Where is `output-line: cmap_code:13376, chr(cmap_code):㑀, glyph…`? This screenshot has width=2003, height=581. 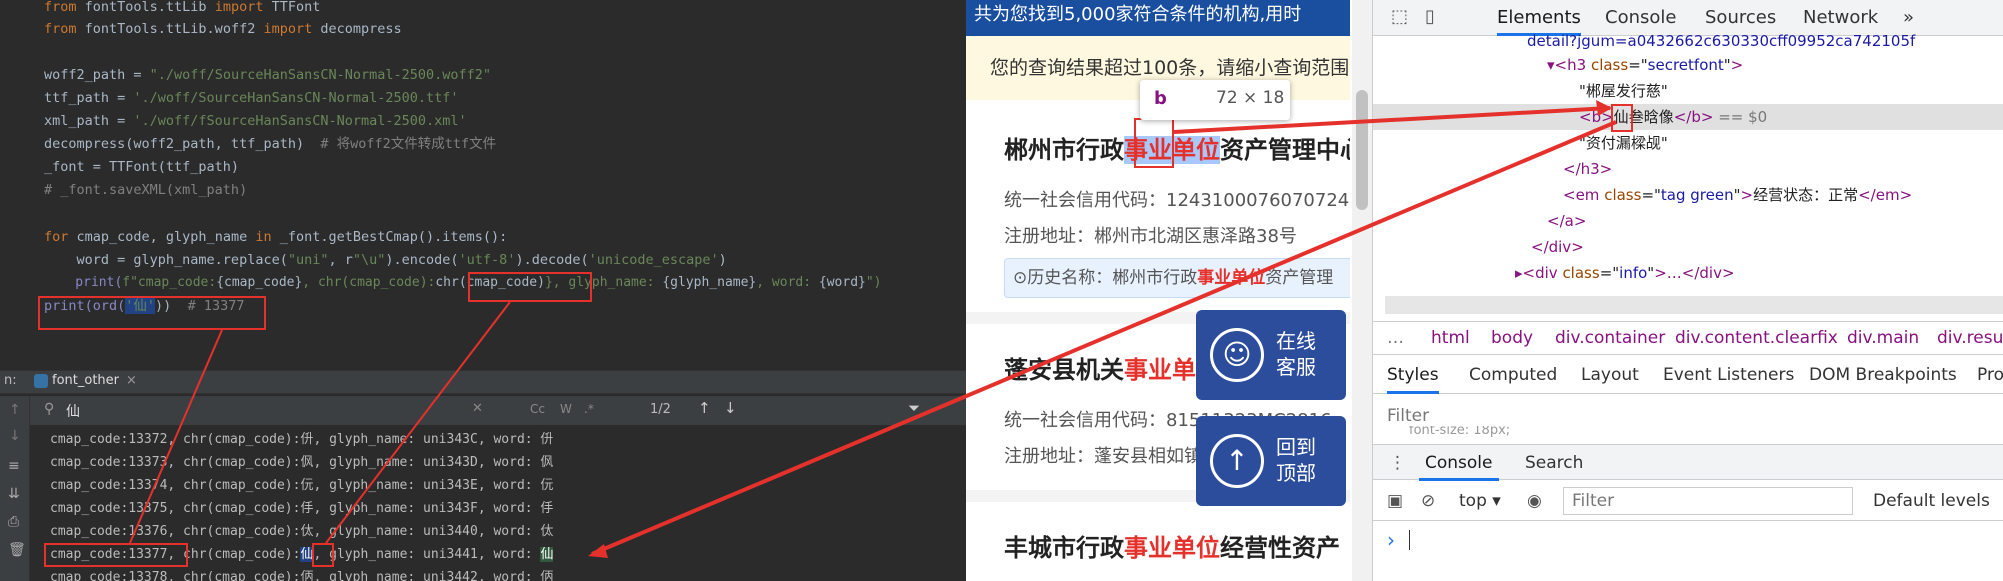
output-line: cmap_code:13376, chr(cmap_code):㑀, glyph… is located at coordinates (302, 531).